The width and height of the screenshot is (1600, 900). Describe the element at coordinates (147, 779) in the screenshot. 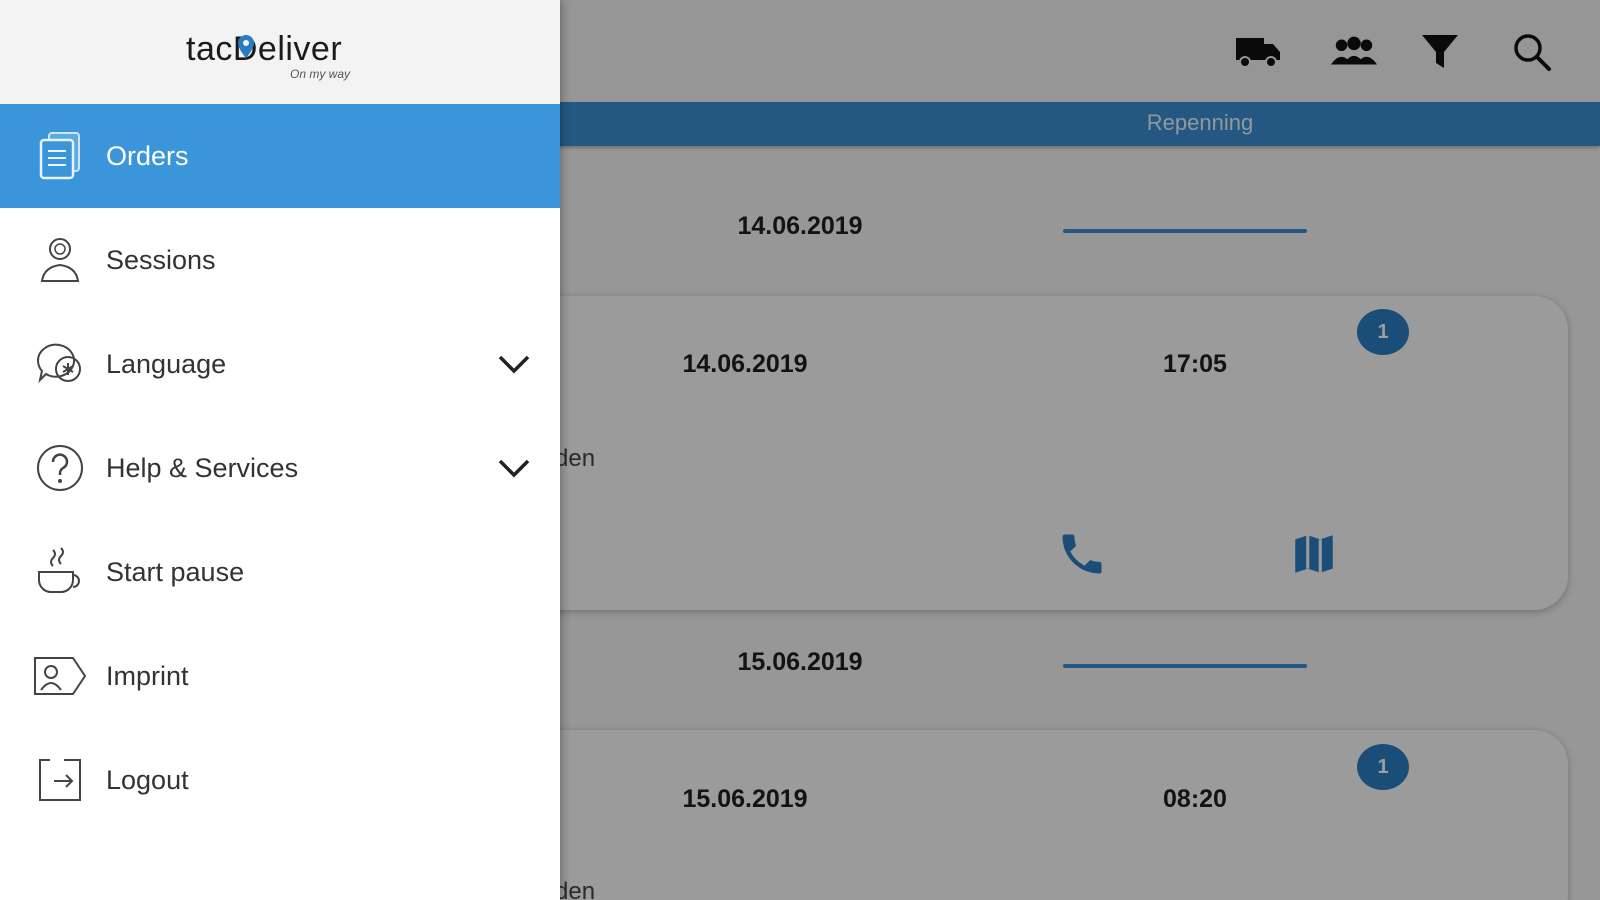

I see `menu-label: Logout` at that location.